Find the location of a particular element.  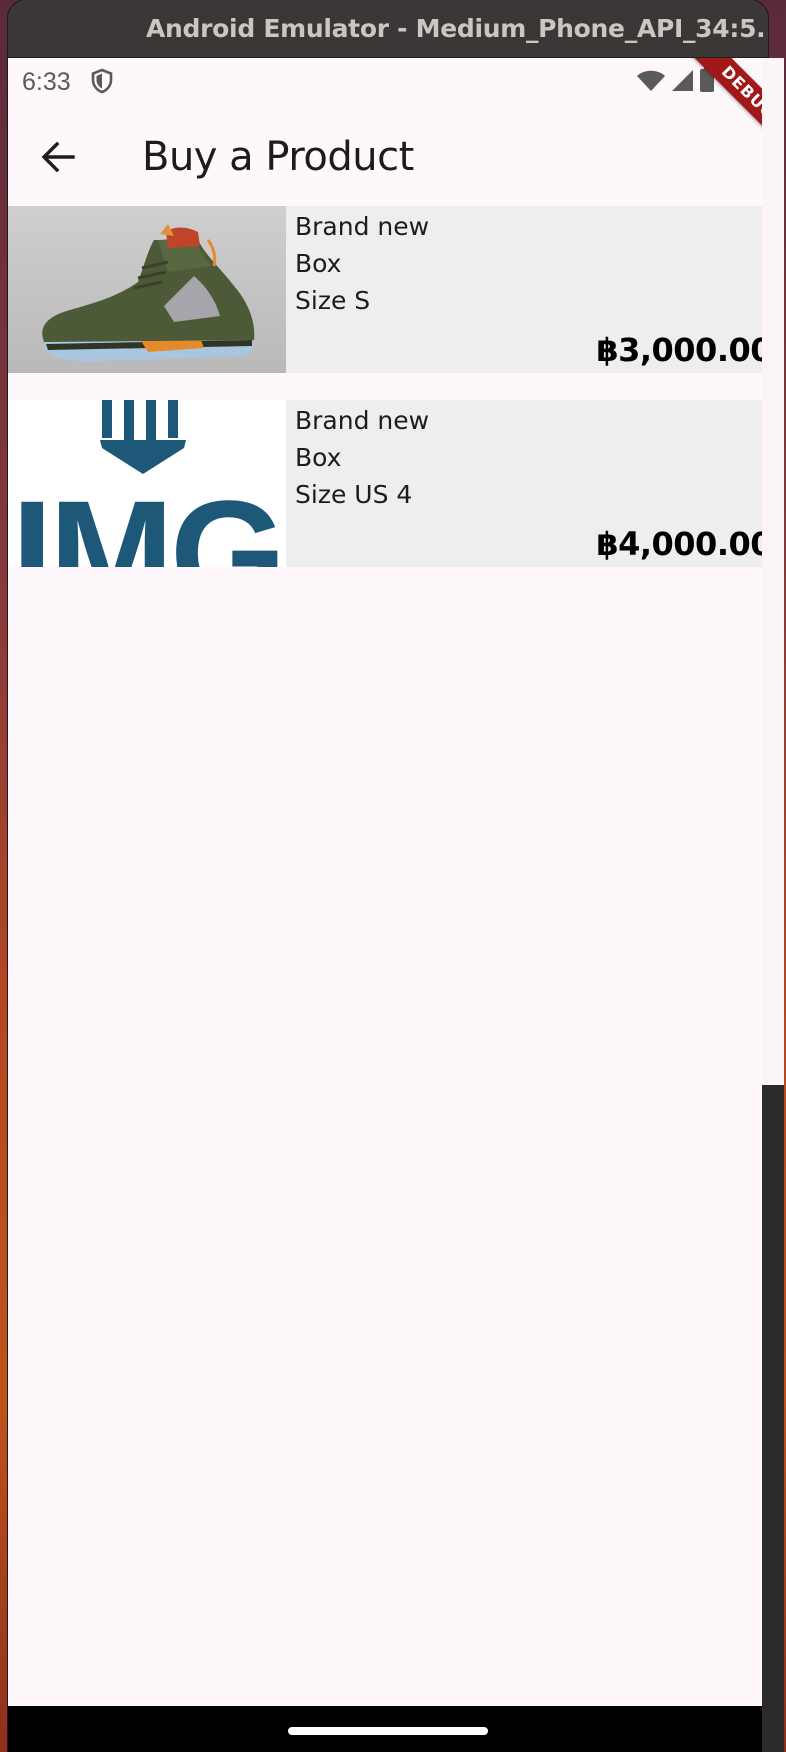

page-title: Buy a Product is located at coordinates (278, 157).